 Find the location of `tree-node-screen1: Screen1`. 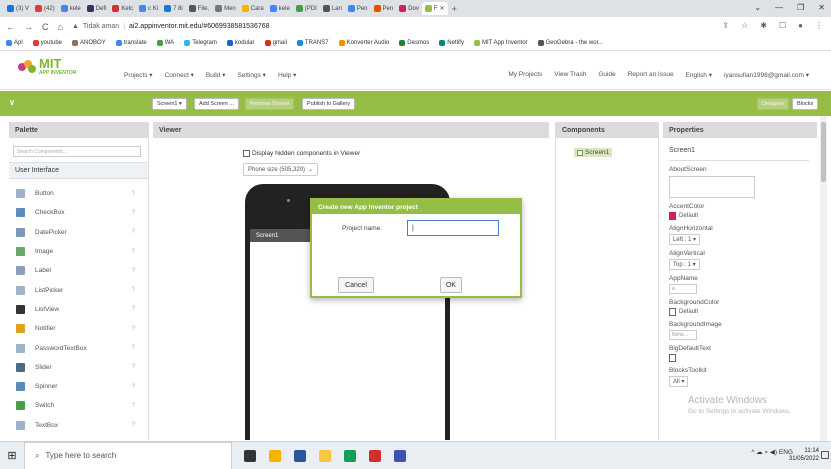

tree-node-screen1: Screen1 is located at coordinates (593, 152).